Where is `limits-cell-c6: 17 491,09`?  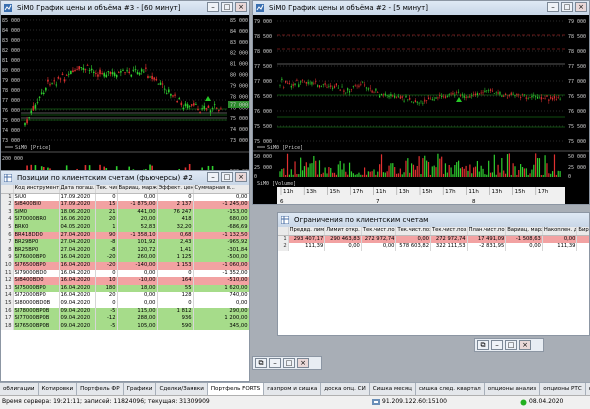 limits-cell-c6: 17 491,09 is located at coordinates (487, 239).